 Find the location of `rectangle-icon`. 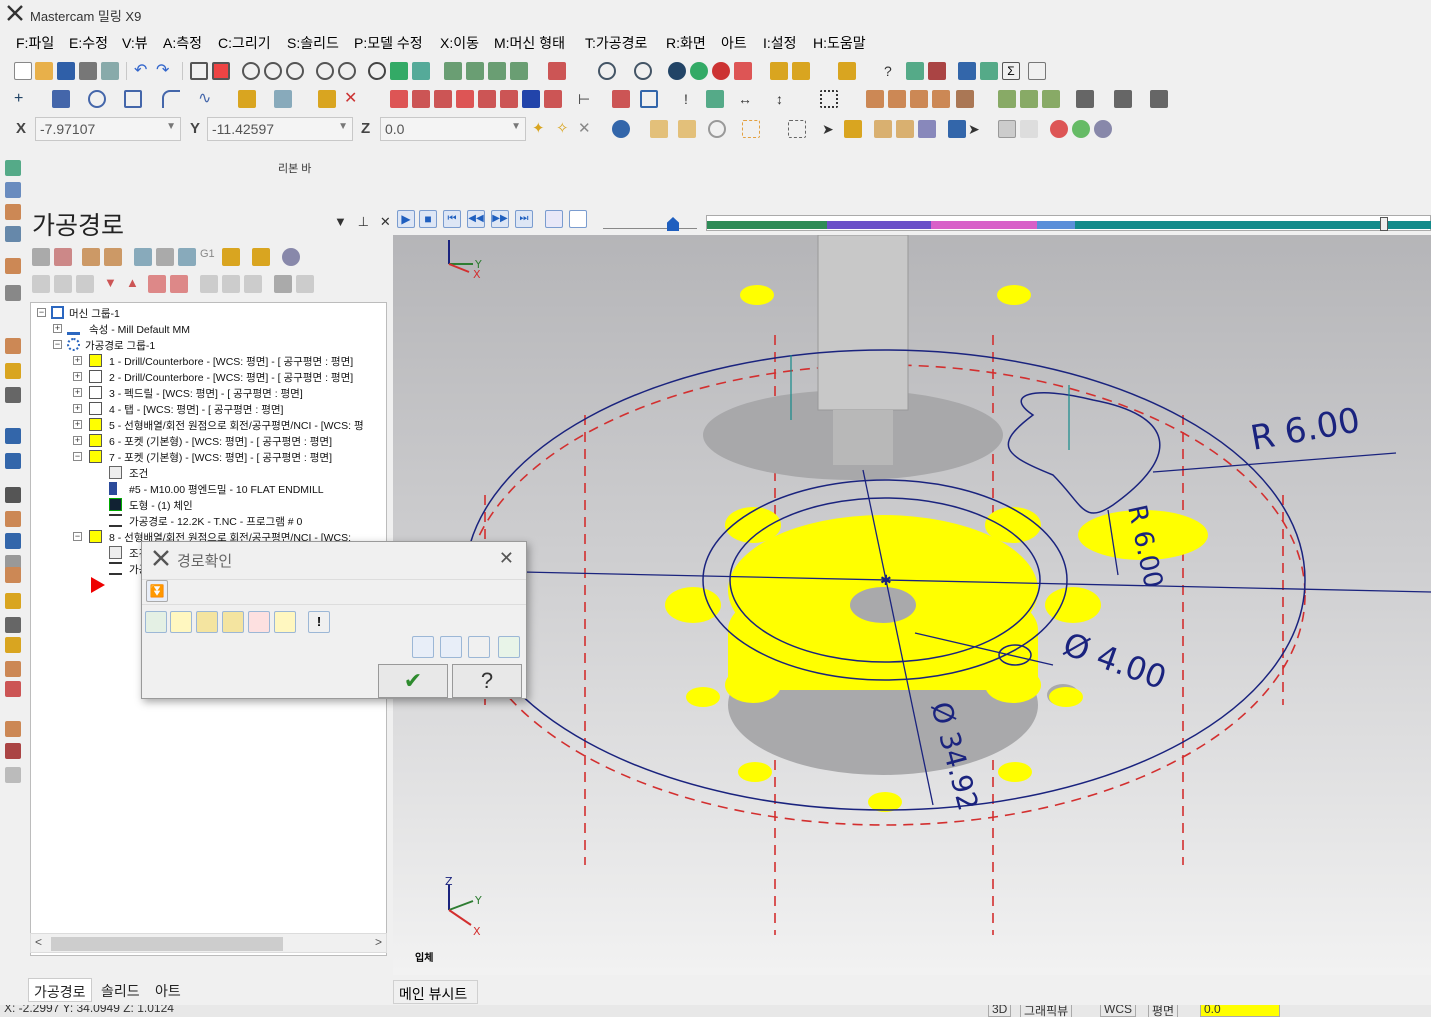

rectangle-icon is located at coordinates (133, 99).